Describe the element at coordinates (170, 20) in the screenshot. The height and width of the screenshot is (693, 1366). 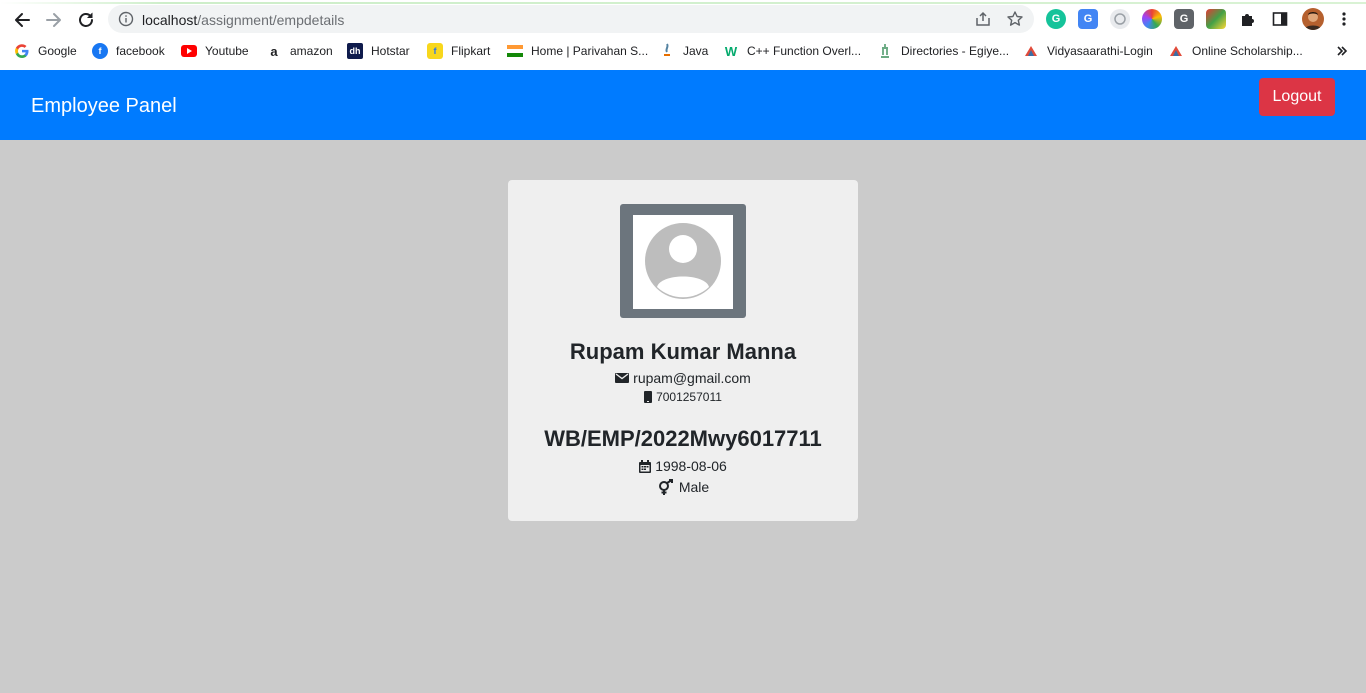
I see `url-host: localhost` at that location.